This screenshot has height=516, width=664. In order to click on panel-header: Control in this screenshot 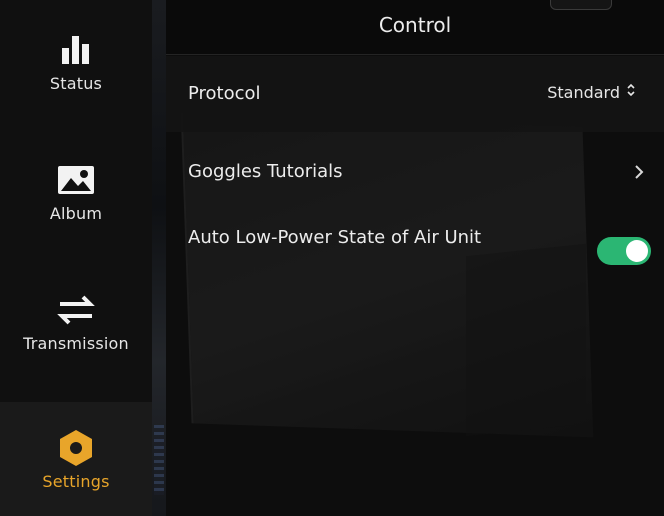, I will do `click(415, 27)`.